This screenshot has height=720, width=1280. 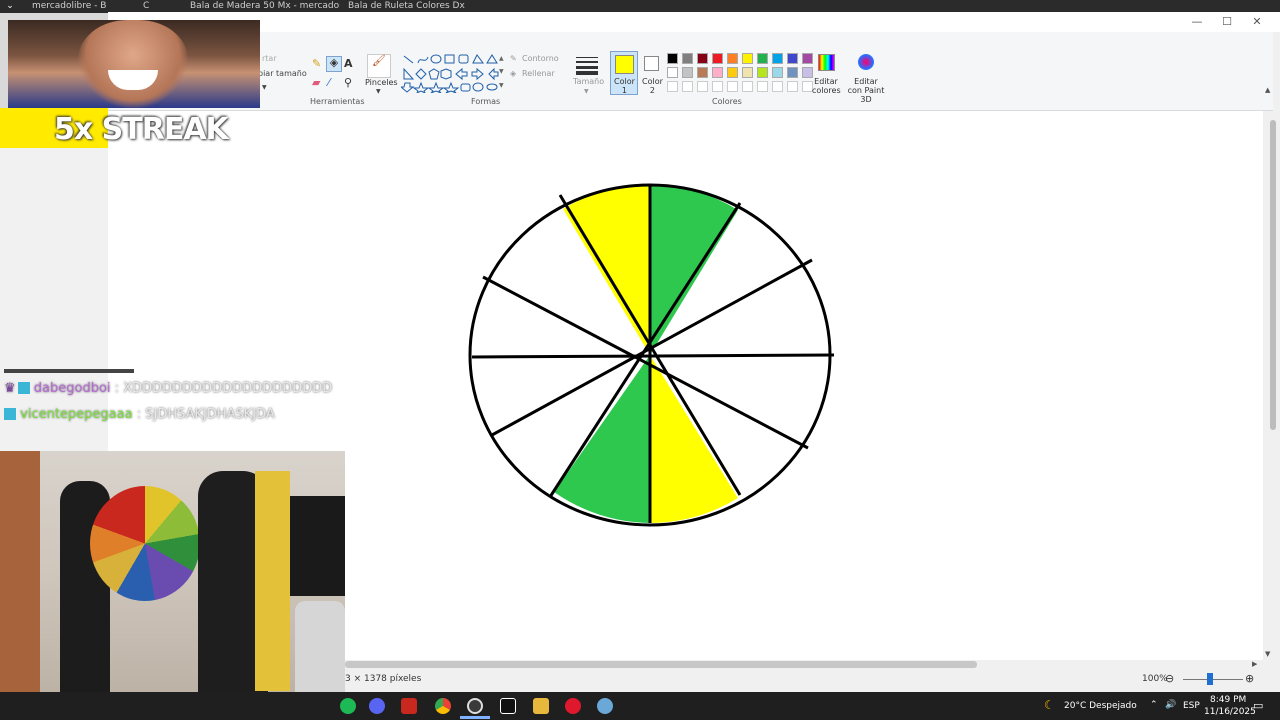 I want to click on paint3d-button: Editar con Paint 3D, so click(x=866, y=90).